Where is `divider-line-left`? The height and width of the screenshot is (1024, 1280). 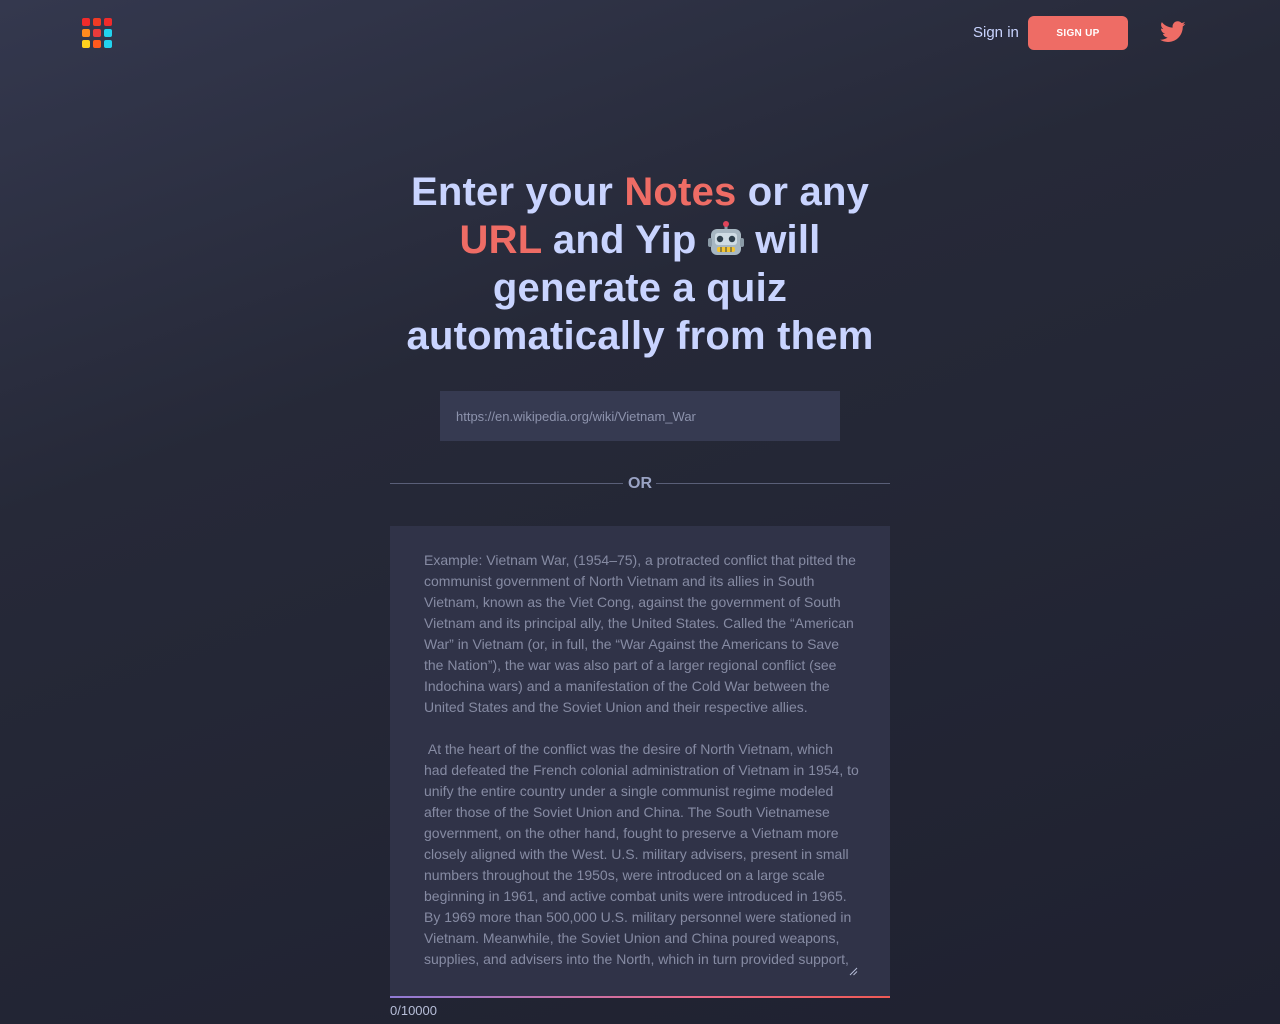
divider-line-left is located at coordinates (506, 483).